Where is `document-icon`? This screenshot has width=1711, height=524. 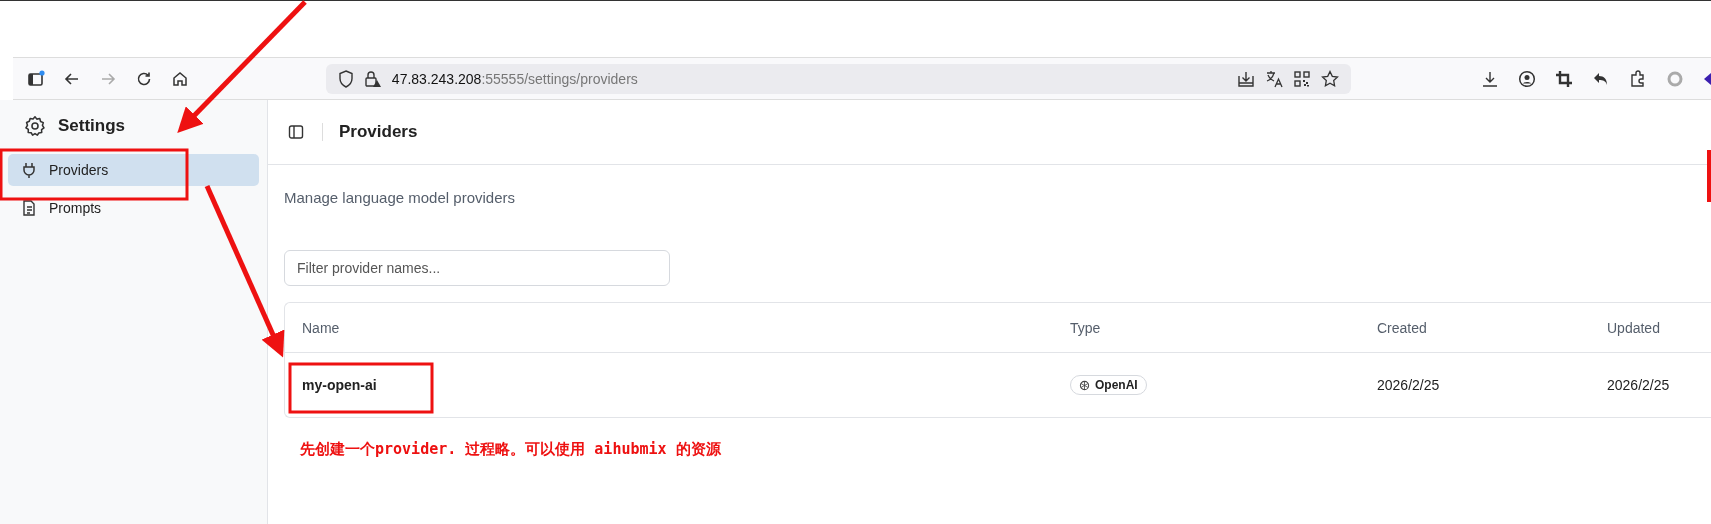 document-icon is located at coordinates (29, 208).